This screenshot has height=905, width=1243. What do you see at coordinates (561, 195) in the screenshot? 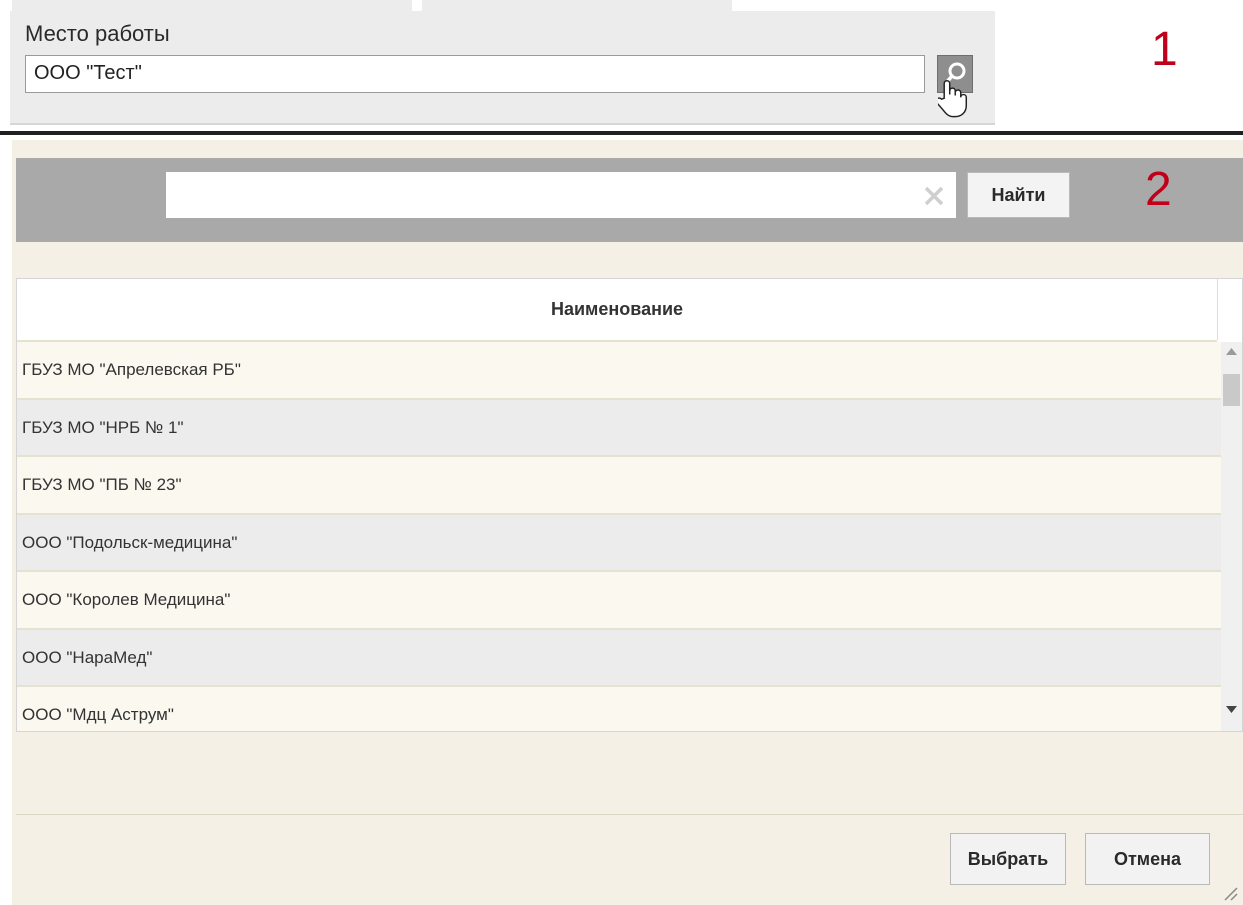
I see `search-input` at bounding box center [561, 195].